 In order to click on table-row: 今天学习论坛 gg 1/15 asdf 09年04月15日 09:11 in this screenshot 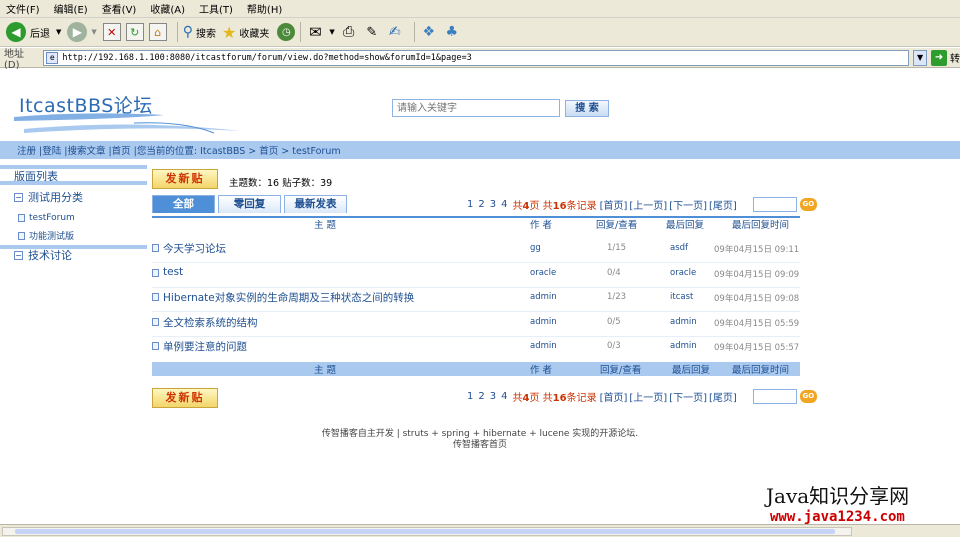, I will do `click(476, 251)`.